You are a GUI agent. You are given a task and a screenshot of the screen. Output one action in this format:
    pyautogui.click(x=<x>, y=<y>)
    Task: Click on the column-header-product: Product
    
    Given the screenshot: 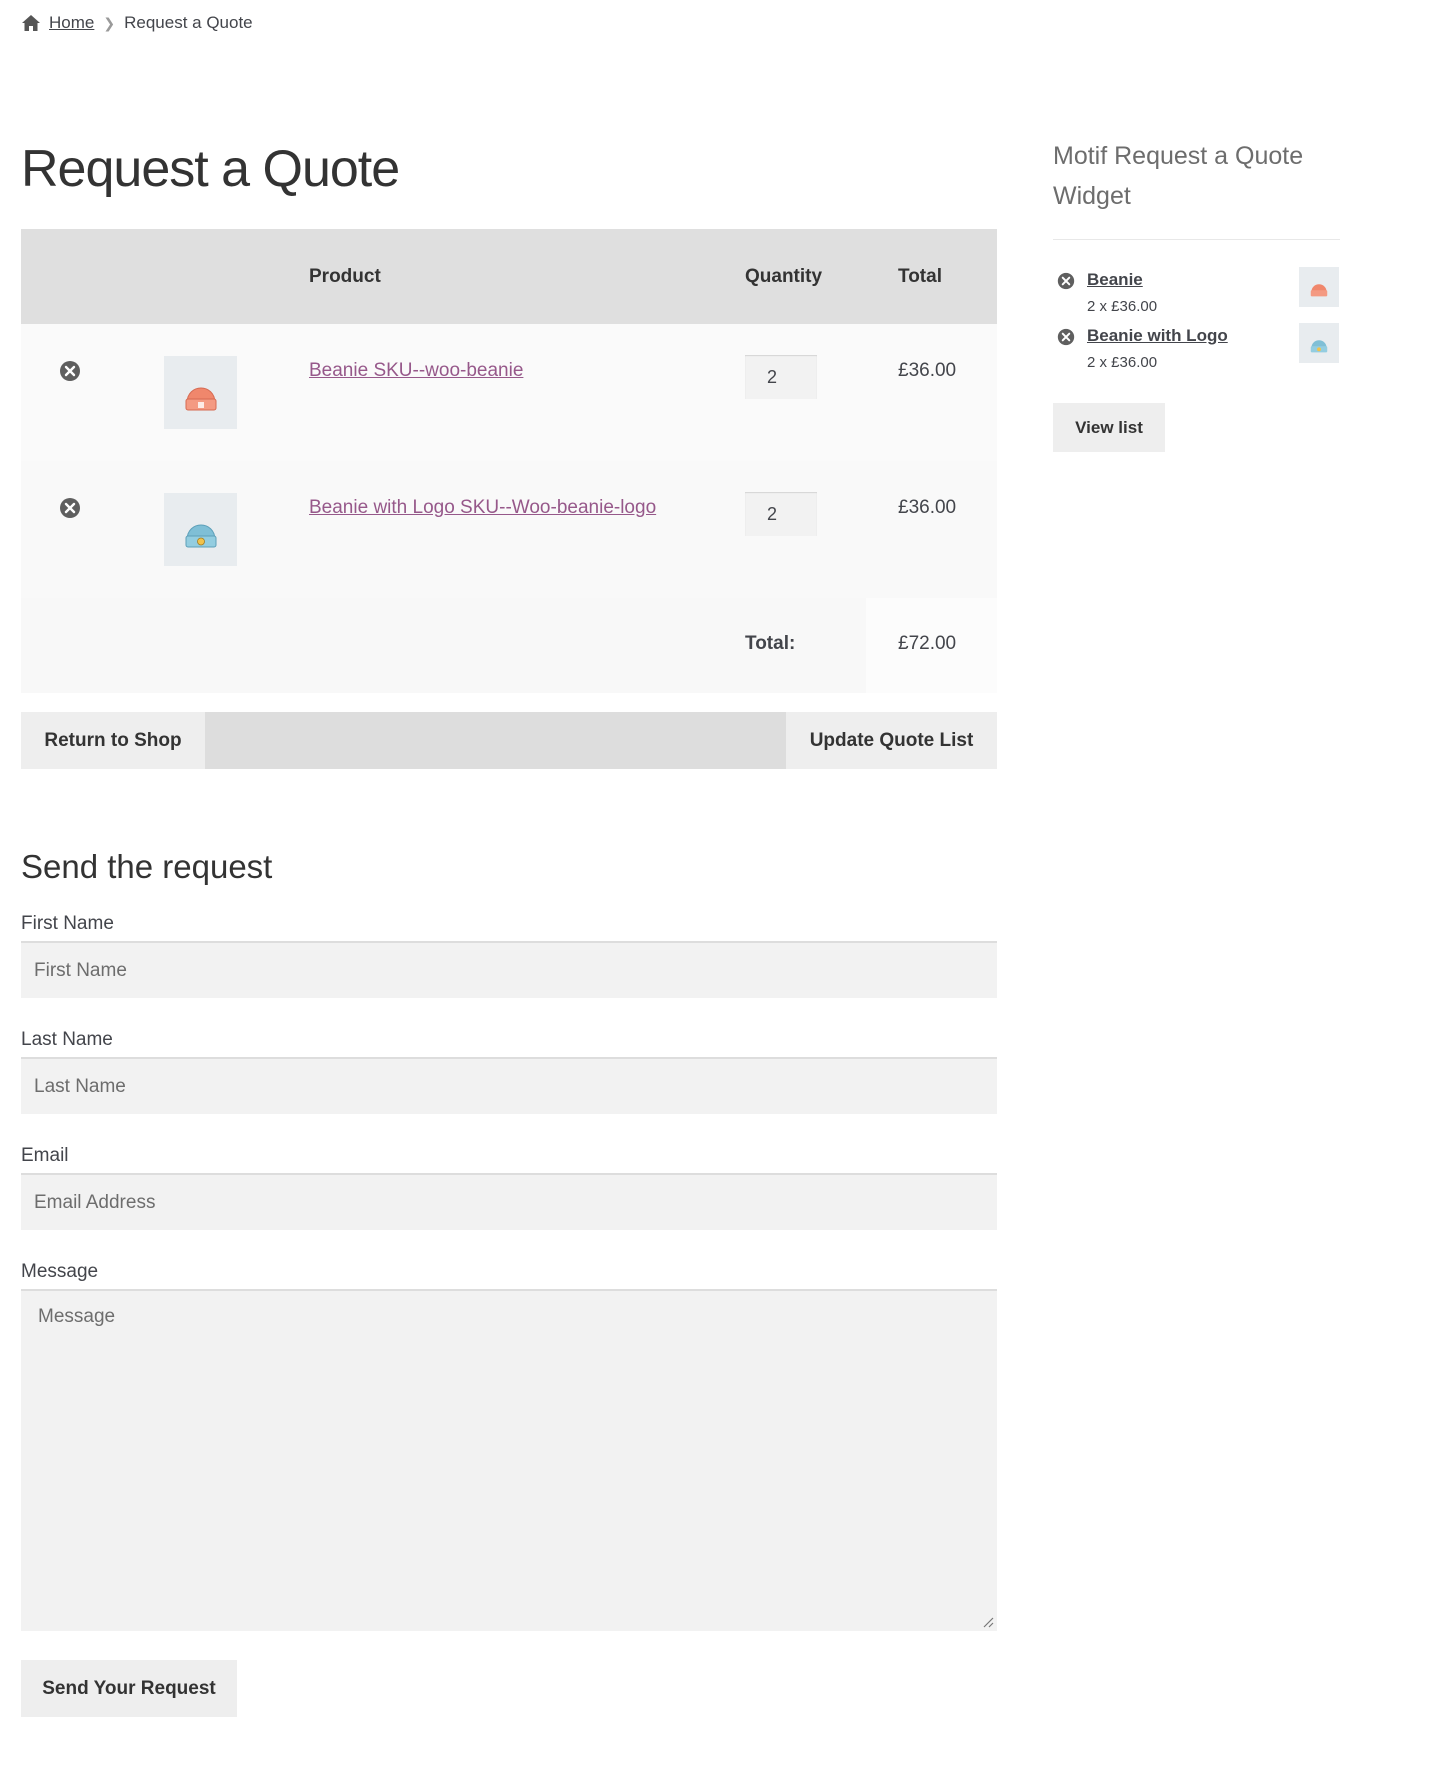 What is the action you would take?
    pyautogui.click(x=345, y=276)
    